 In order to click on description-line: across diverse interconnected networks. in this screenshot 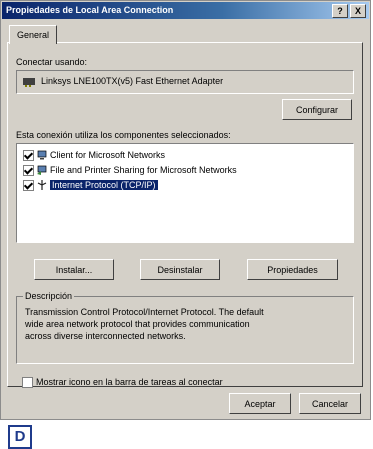, I will do `click(105, 336)`.